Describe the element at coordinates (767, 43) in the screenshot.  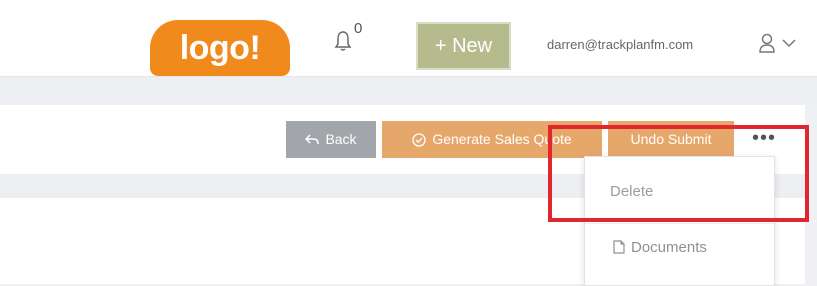
I see `user-icon` at that location.